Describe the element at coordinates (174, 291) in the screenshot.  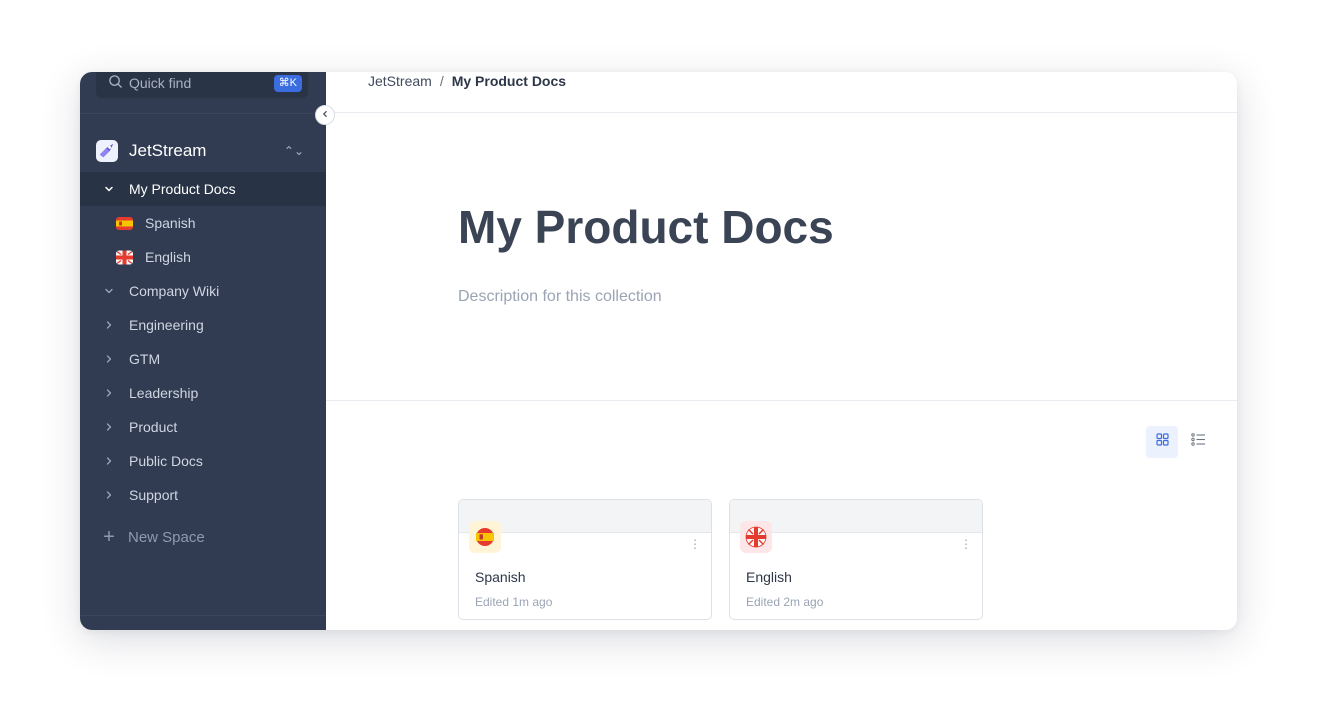
I see `sidebar-item-label: Company Wiki` at that location.